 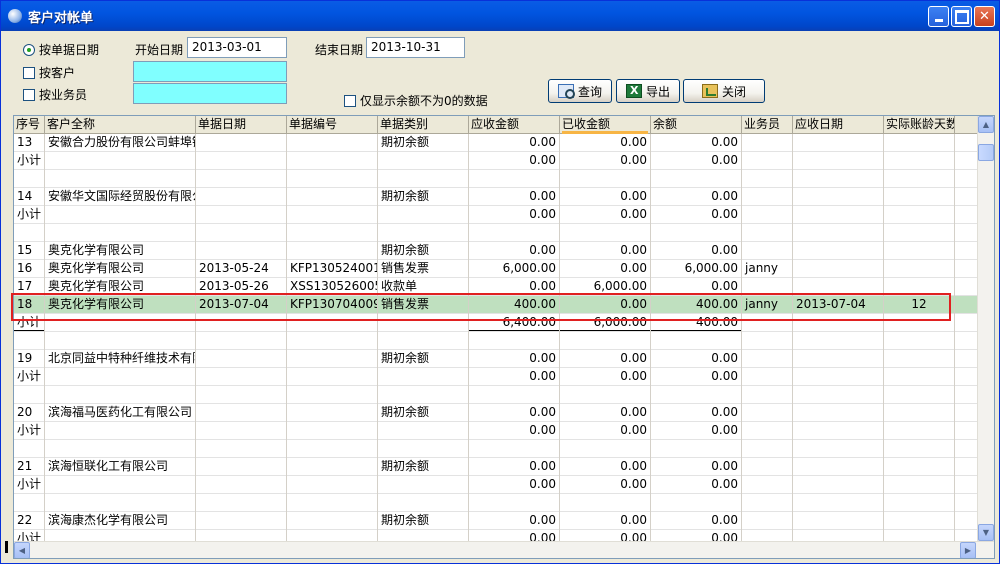 What do you see at coordinates (496, 251) in the screenshot?
I see `table-row: 15 奥克化学有限公司 期初余额 0.00 0.00 0.00` at bounding box center [496, 251].